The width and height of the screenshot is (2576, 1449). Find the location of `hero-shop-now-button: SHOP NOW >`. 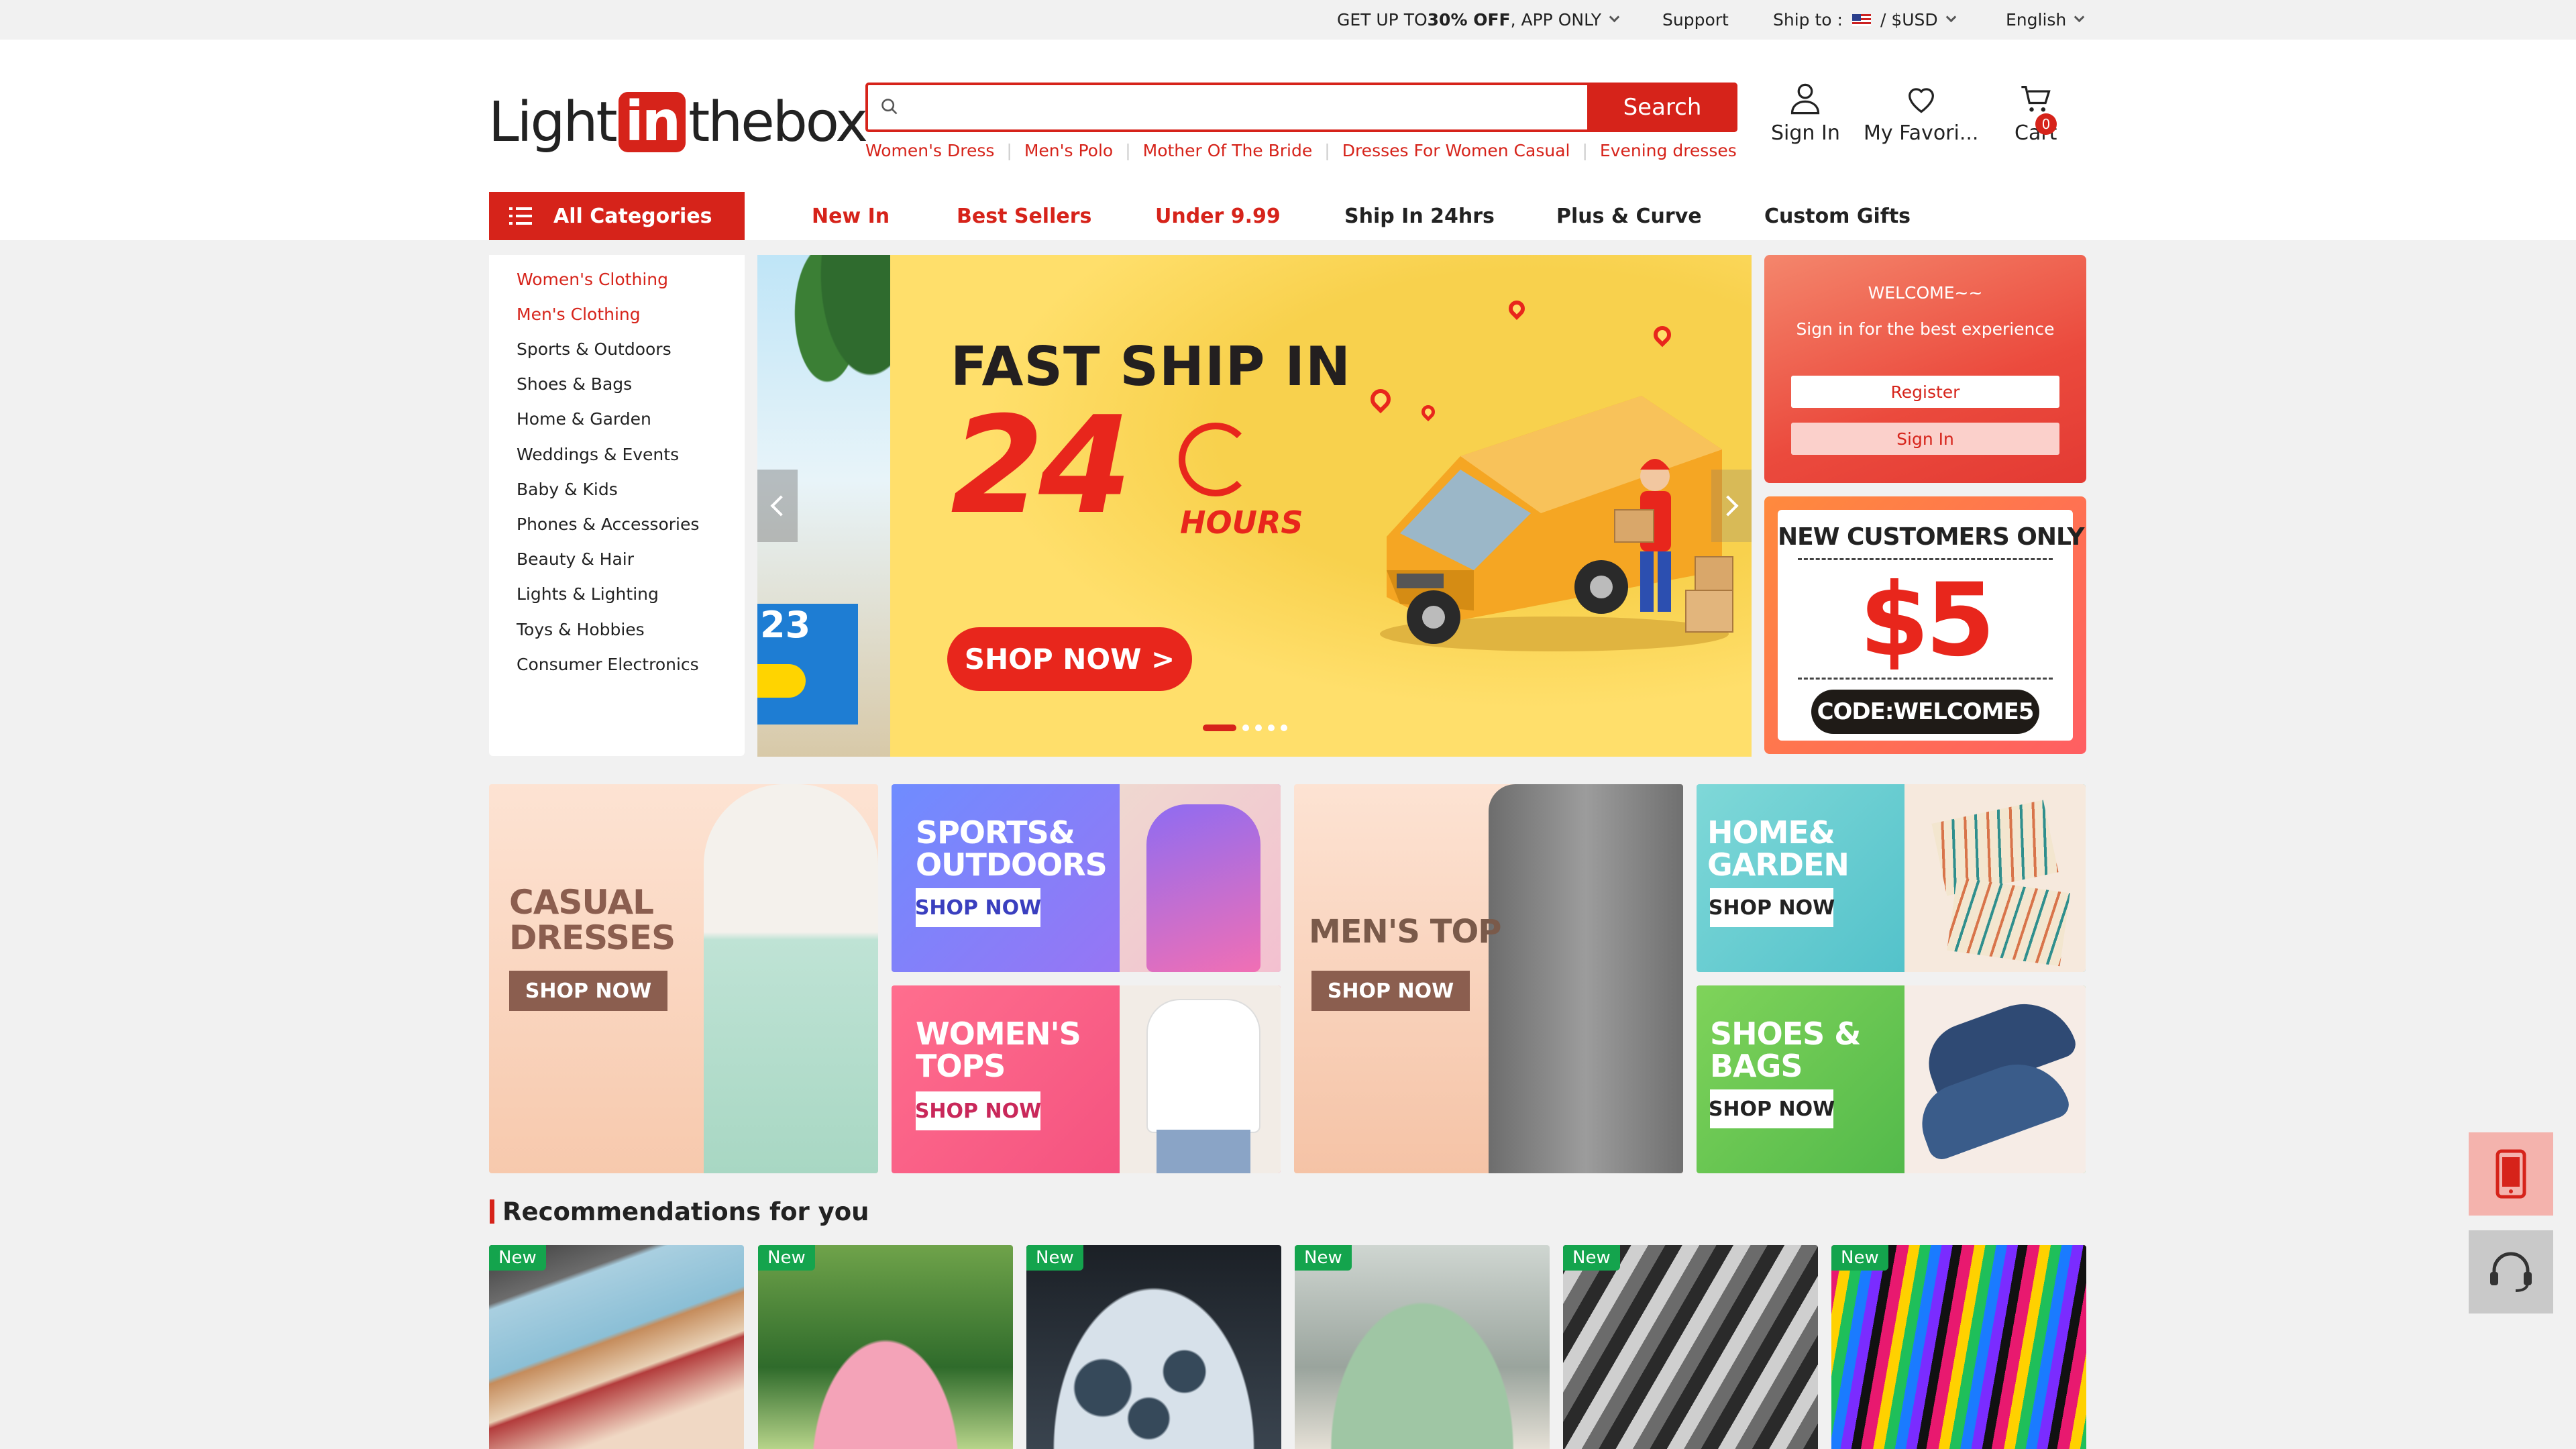

hero-shop-now-button: SHOP NOW > is located at coordinates (1069, 659).